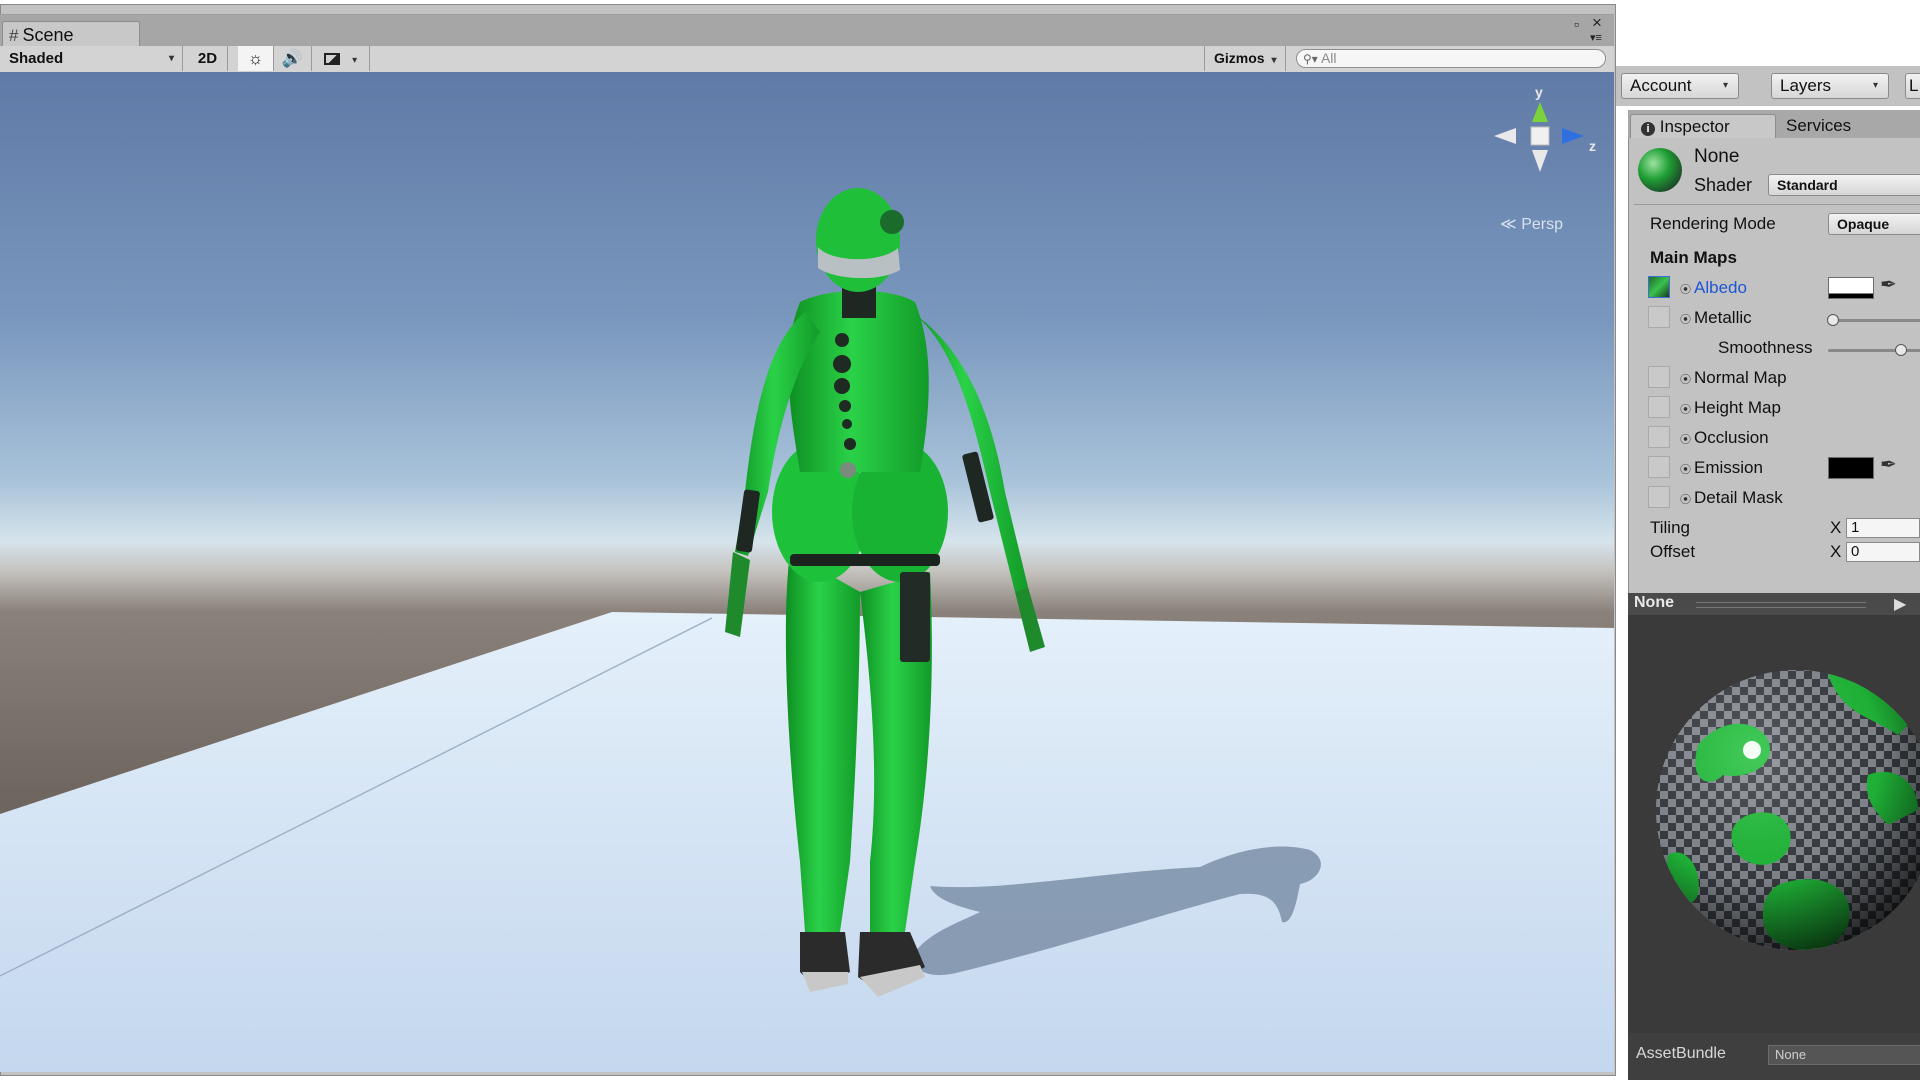 This screenshot has height=1080, width=1920. Describe the element at coordinates (1592, 146) in the screenshot. I see `gizmo-axis-z-label: z` at that location.